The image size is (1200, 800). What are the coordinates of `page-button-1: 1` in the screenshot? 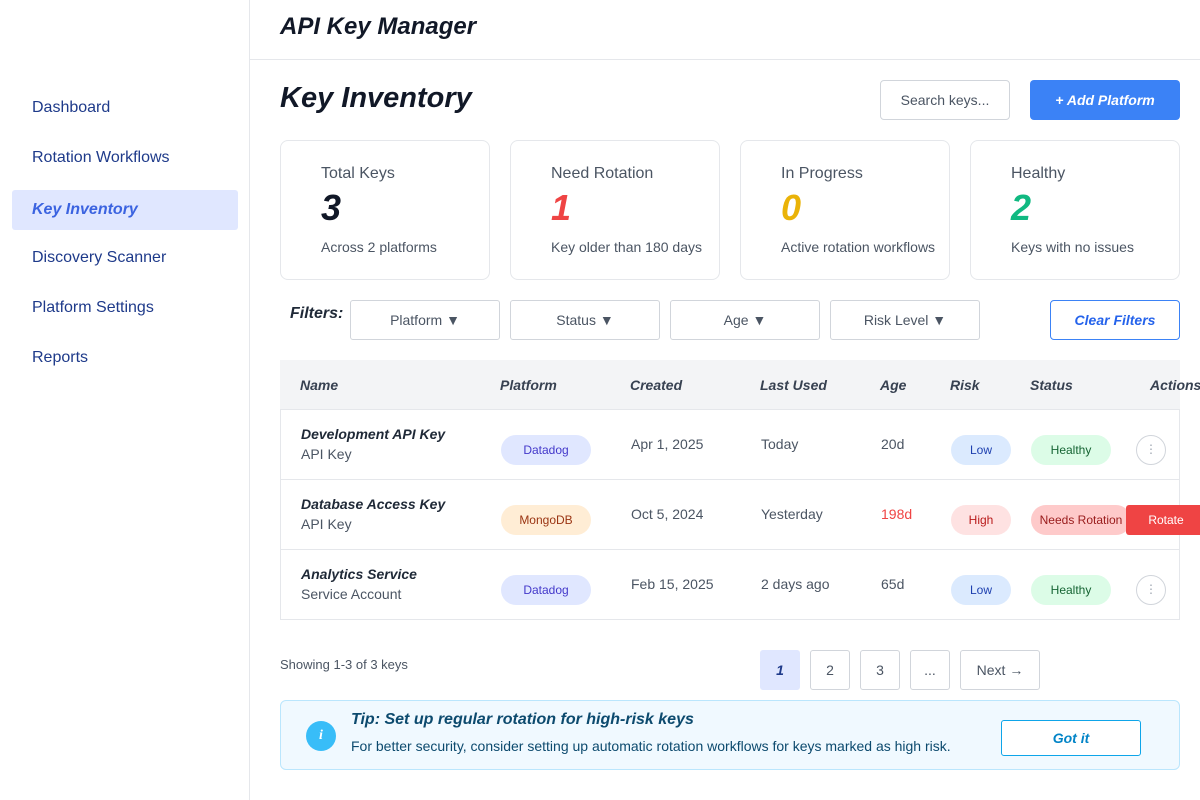 It's located at (780, 670).